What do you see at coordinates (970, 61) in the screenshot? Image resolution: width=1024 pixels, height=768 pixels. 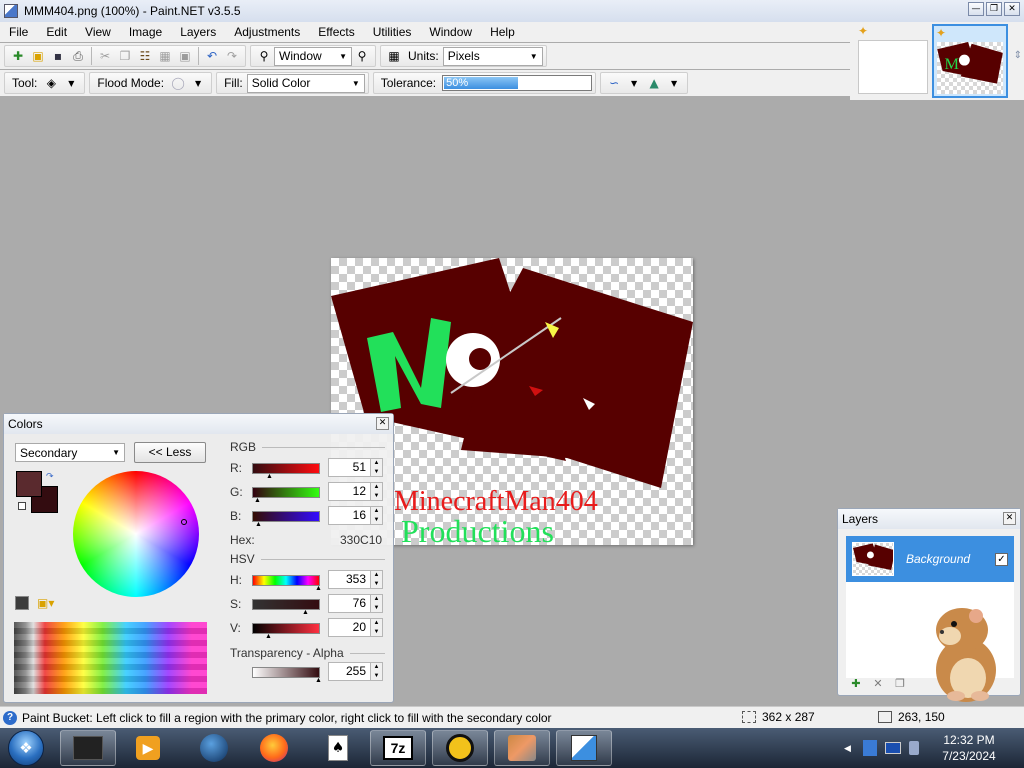 I see `image-tab-active: ✦ M` at bounding box center [970, 61].